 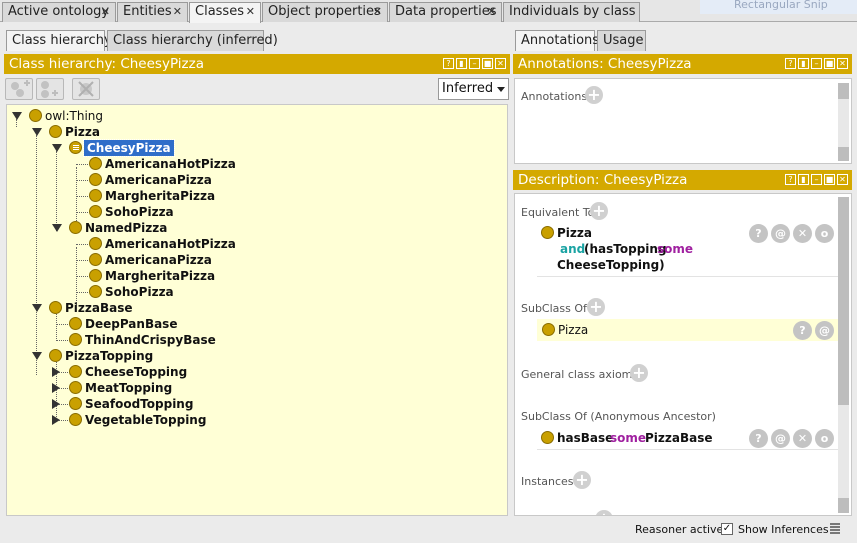 I want to click on tab-class-hierarchy-inferred: Class hierarchy (inferred), so click(x=192, y=40).